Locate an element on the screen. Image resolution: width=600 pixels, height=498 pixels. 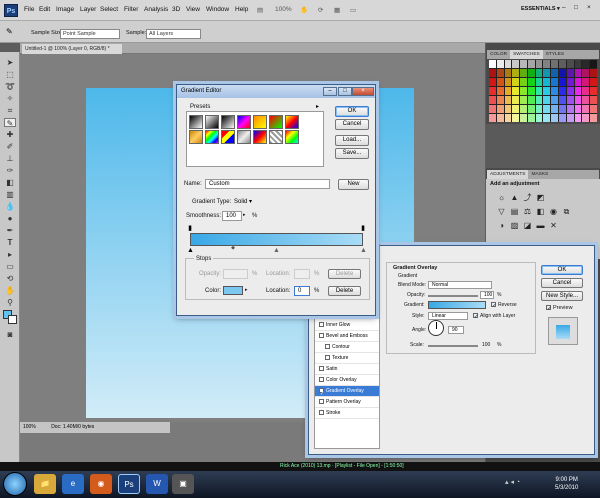
bridge-icon: ▤ is located at coordinates (260, 10).